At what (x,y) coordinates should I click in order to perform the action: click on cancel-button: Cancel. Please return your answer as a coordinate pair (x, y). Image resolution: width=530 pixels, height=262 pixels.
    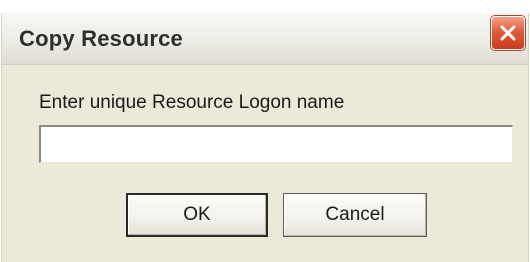
    Looking at the image, I should click on (355, 215).